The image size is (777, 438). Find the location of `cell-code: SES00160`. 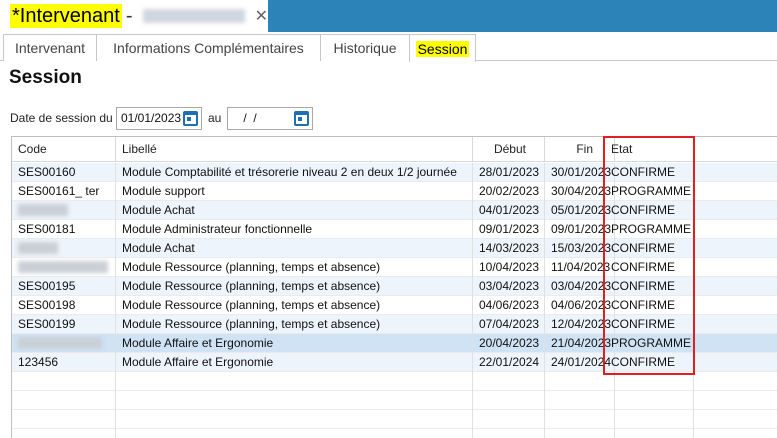

cell-code: SES00160 is located at coordinates (64, 172).